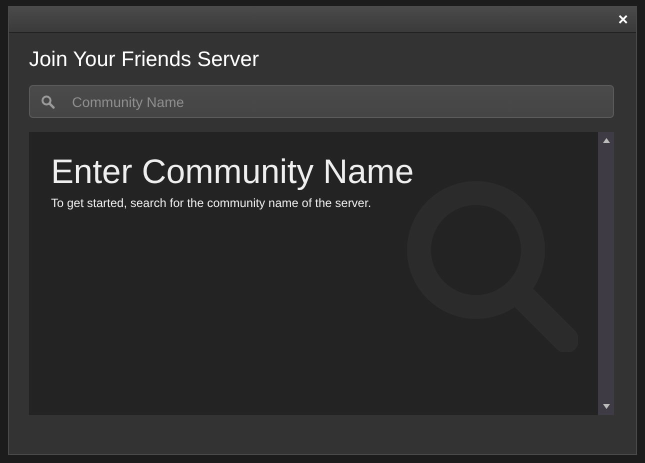  I want to click on scroll-down-icon, so click(606, 406).